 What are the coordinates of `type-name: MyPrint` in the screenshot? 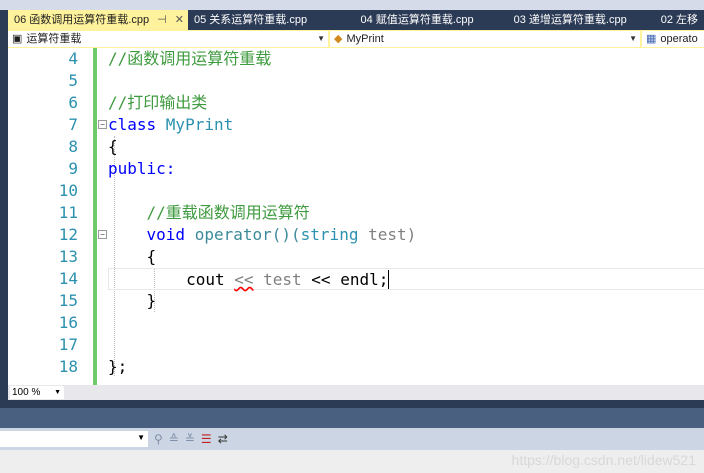 It's located at (199, 124).